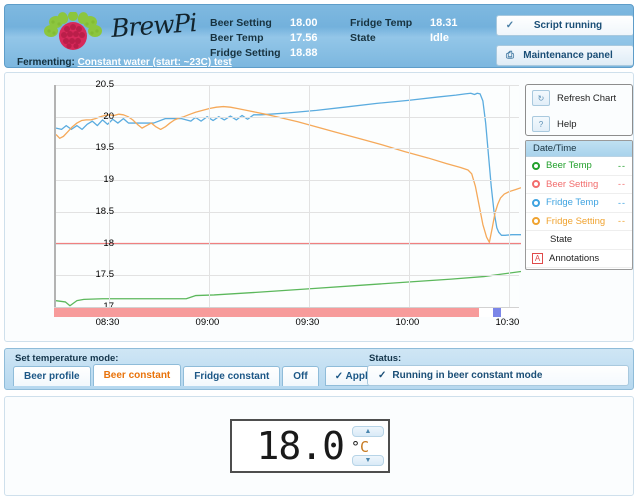  Describe the element at coordinates (307, 322) in the screenshot. I see `x-axis-tick: 09:30` at that location.